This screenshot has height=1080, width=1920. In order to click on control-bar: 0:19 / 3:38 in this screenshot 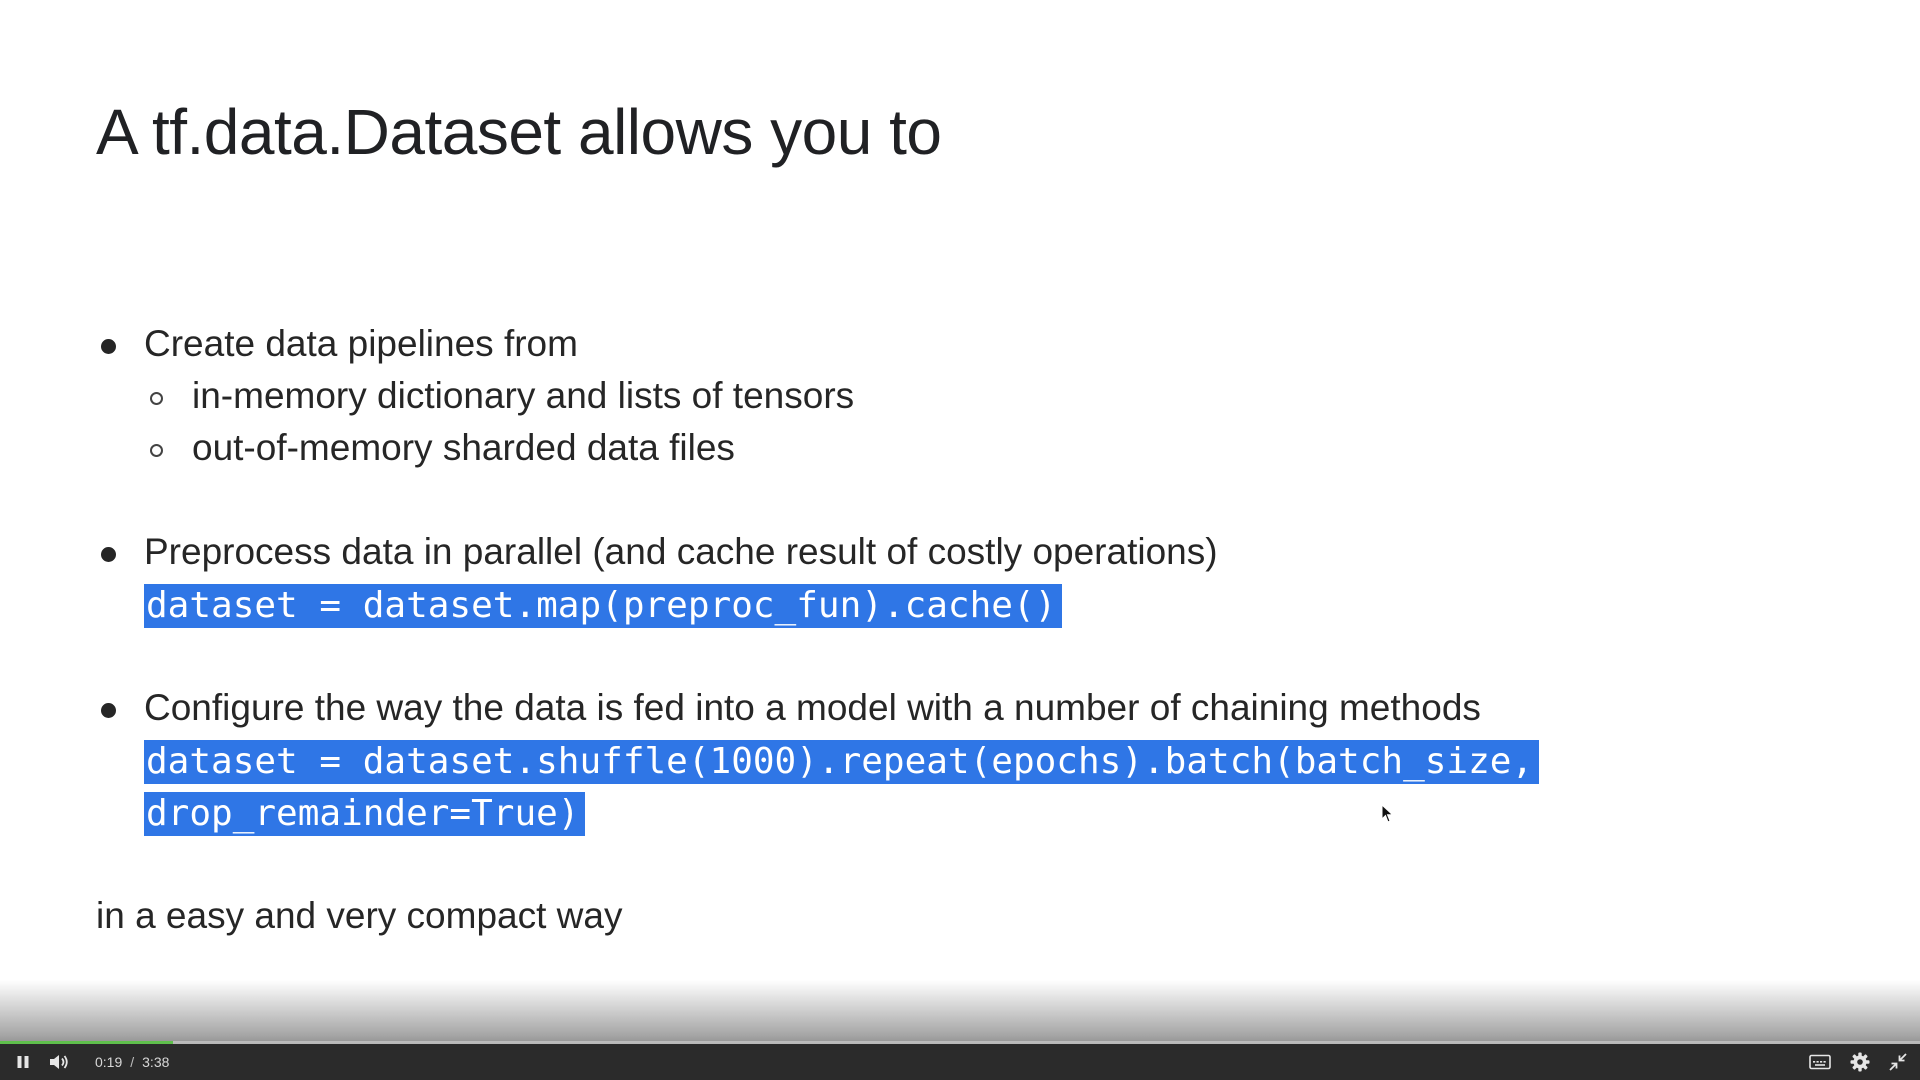, I will do `click(960, 1062)`.